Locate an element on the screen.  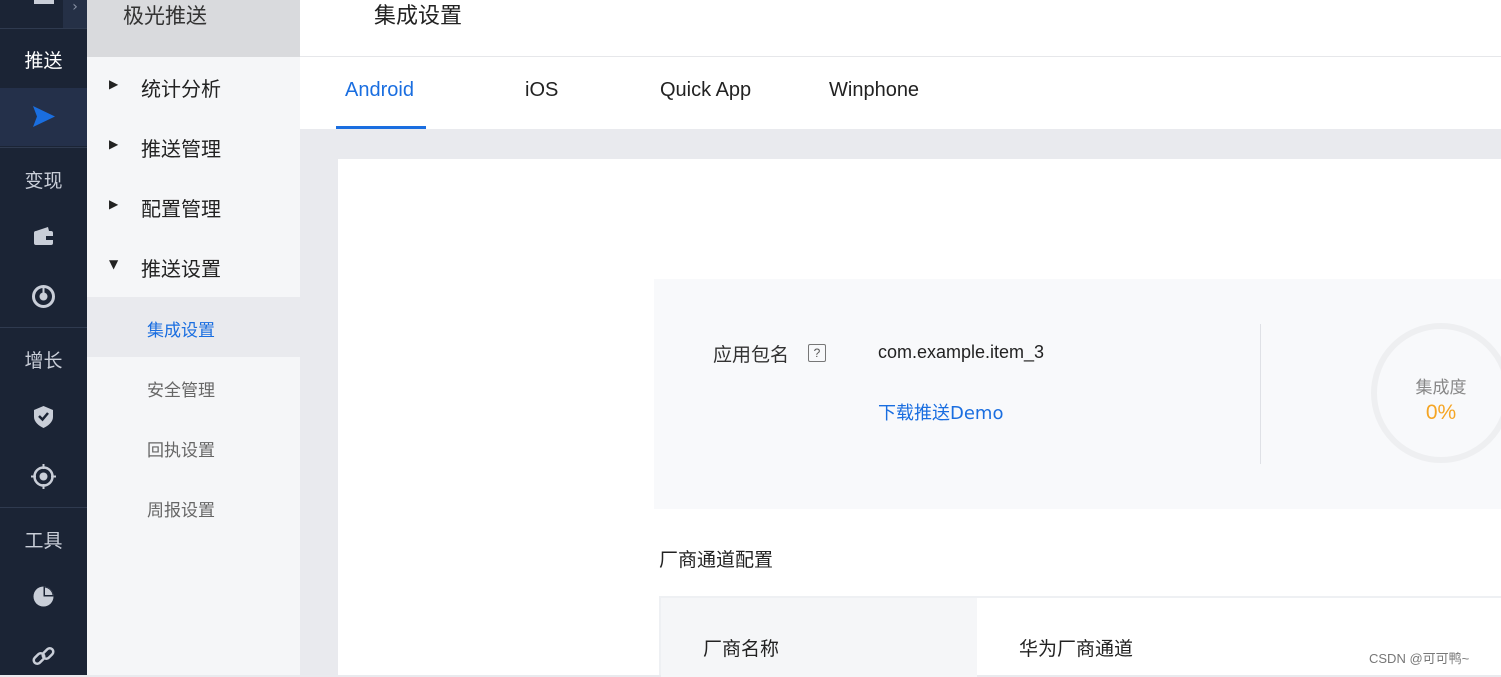
divider is located at coordinates (1260, 394).